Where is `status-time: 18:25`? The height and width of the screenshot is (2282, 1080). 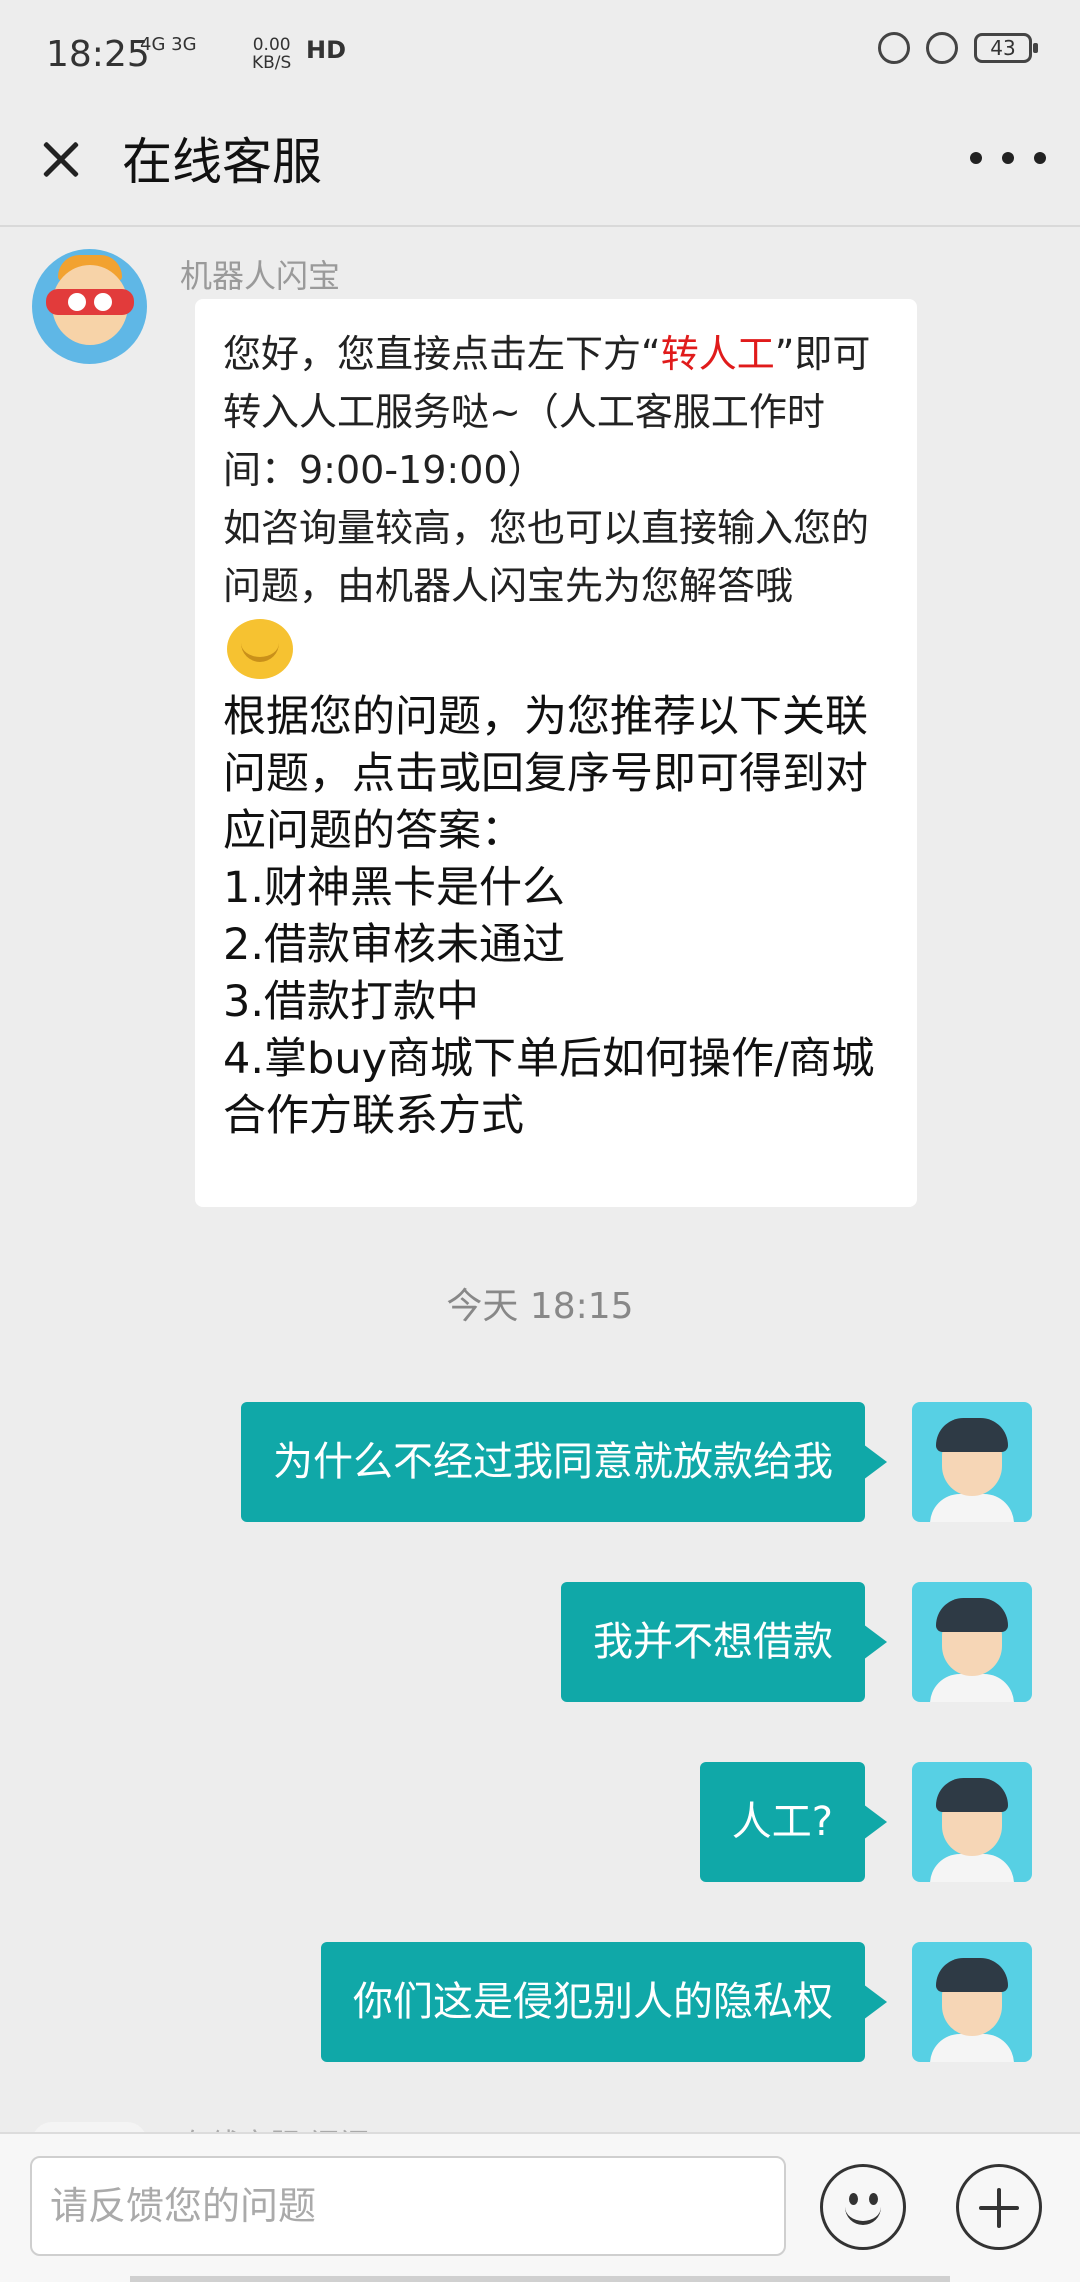
status-time: 18:25 is located at coordinates (98, 54).